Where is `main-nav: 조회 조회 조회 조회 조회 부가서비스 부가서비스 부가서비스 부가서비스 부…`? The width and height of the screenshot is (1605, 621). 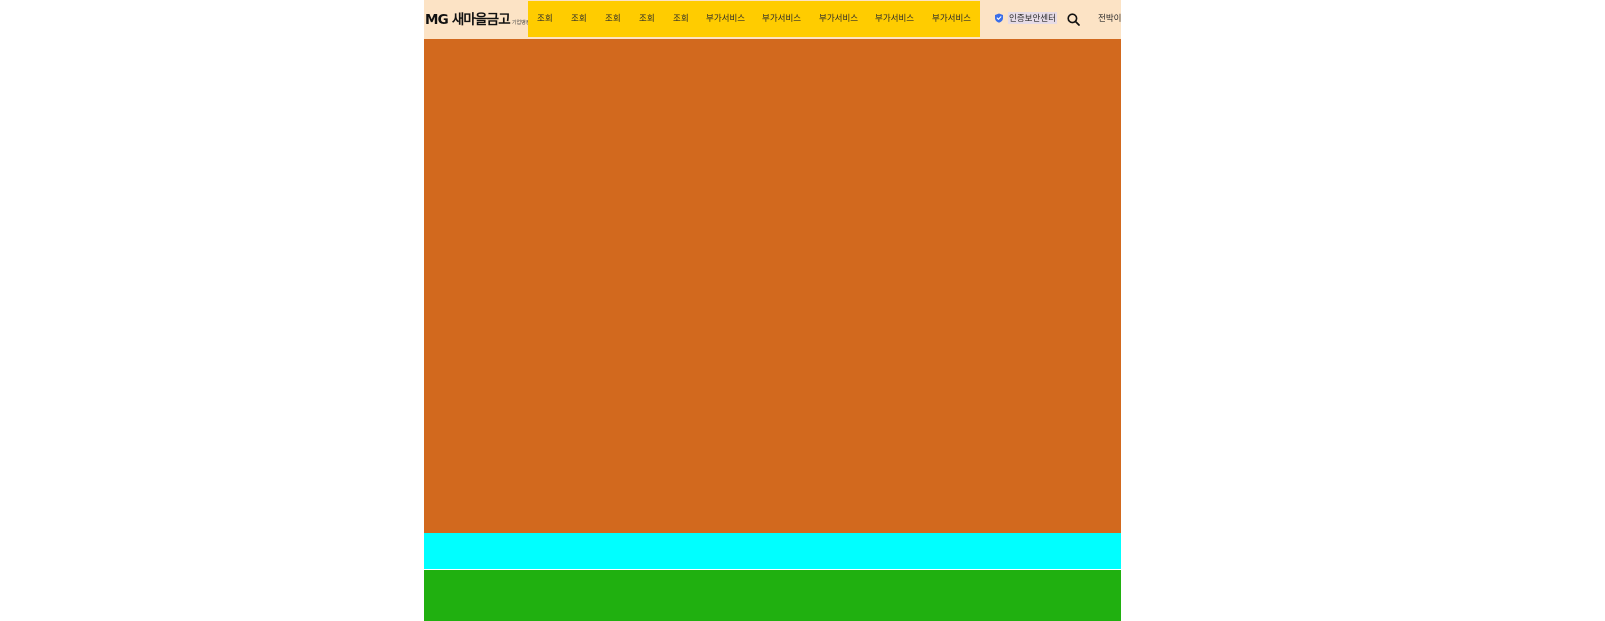 main-nav: 조회 조회 조회 조회 조회 부가서비스 부가서비스 부가서비스 부가서비스 부… is located at coordinates (754, 19).